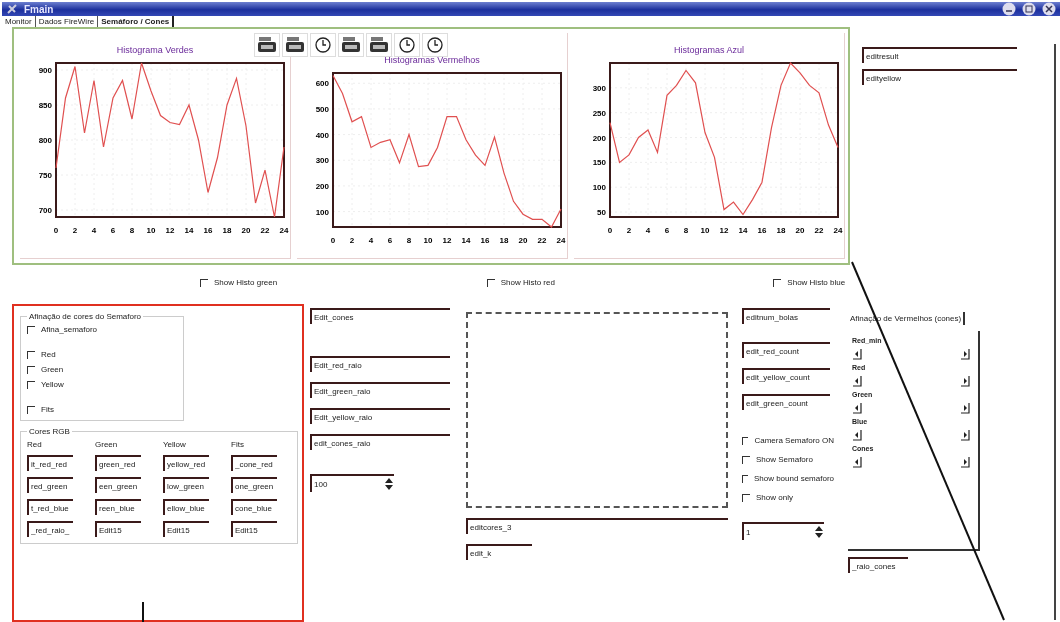  Describe the element at coordinates (118, 507) in the screenshot. I see `input-field: reen_blue` at that location.